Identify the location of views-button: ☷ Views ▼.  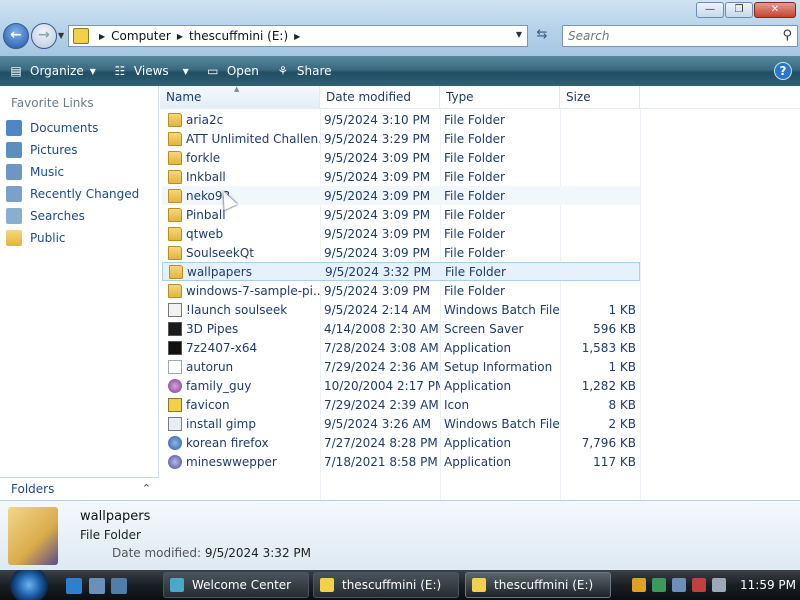
(150, 71).